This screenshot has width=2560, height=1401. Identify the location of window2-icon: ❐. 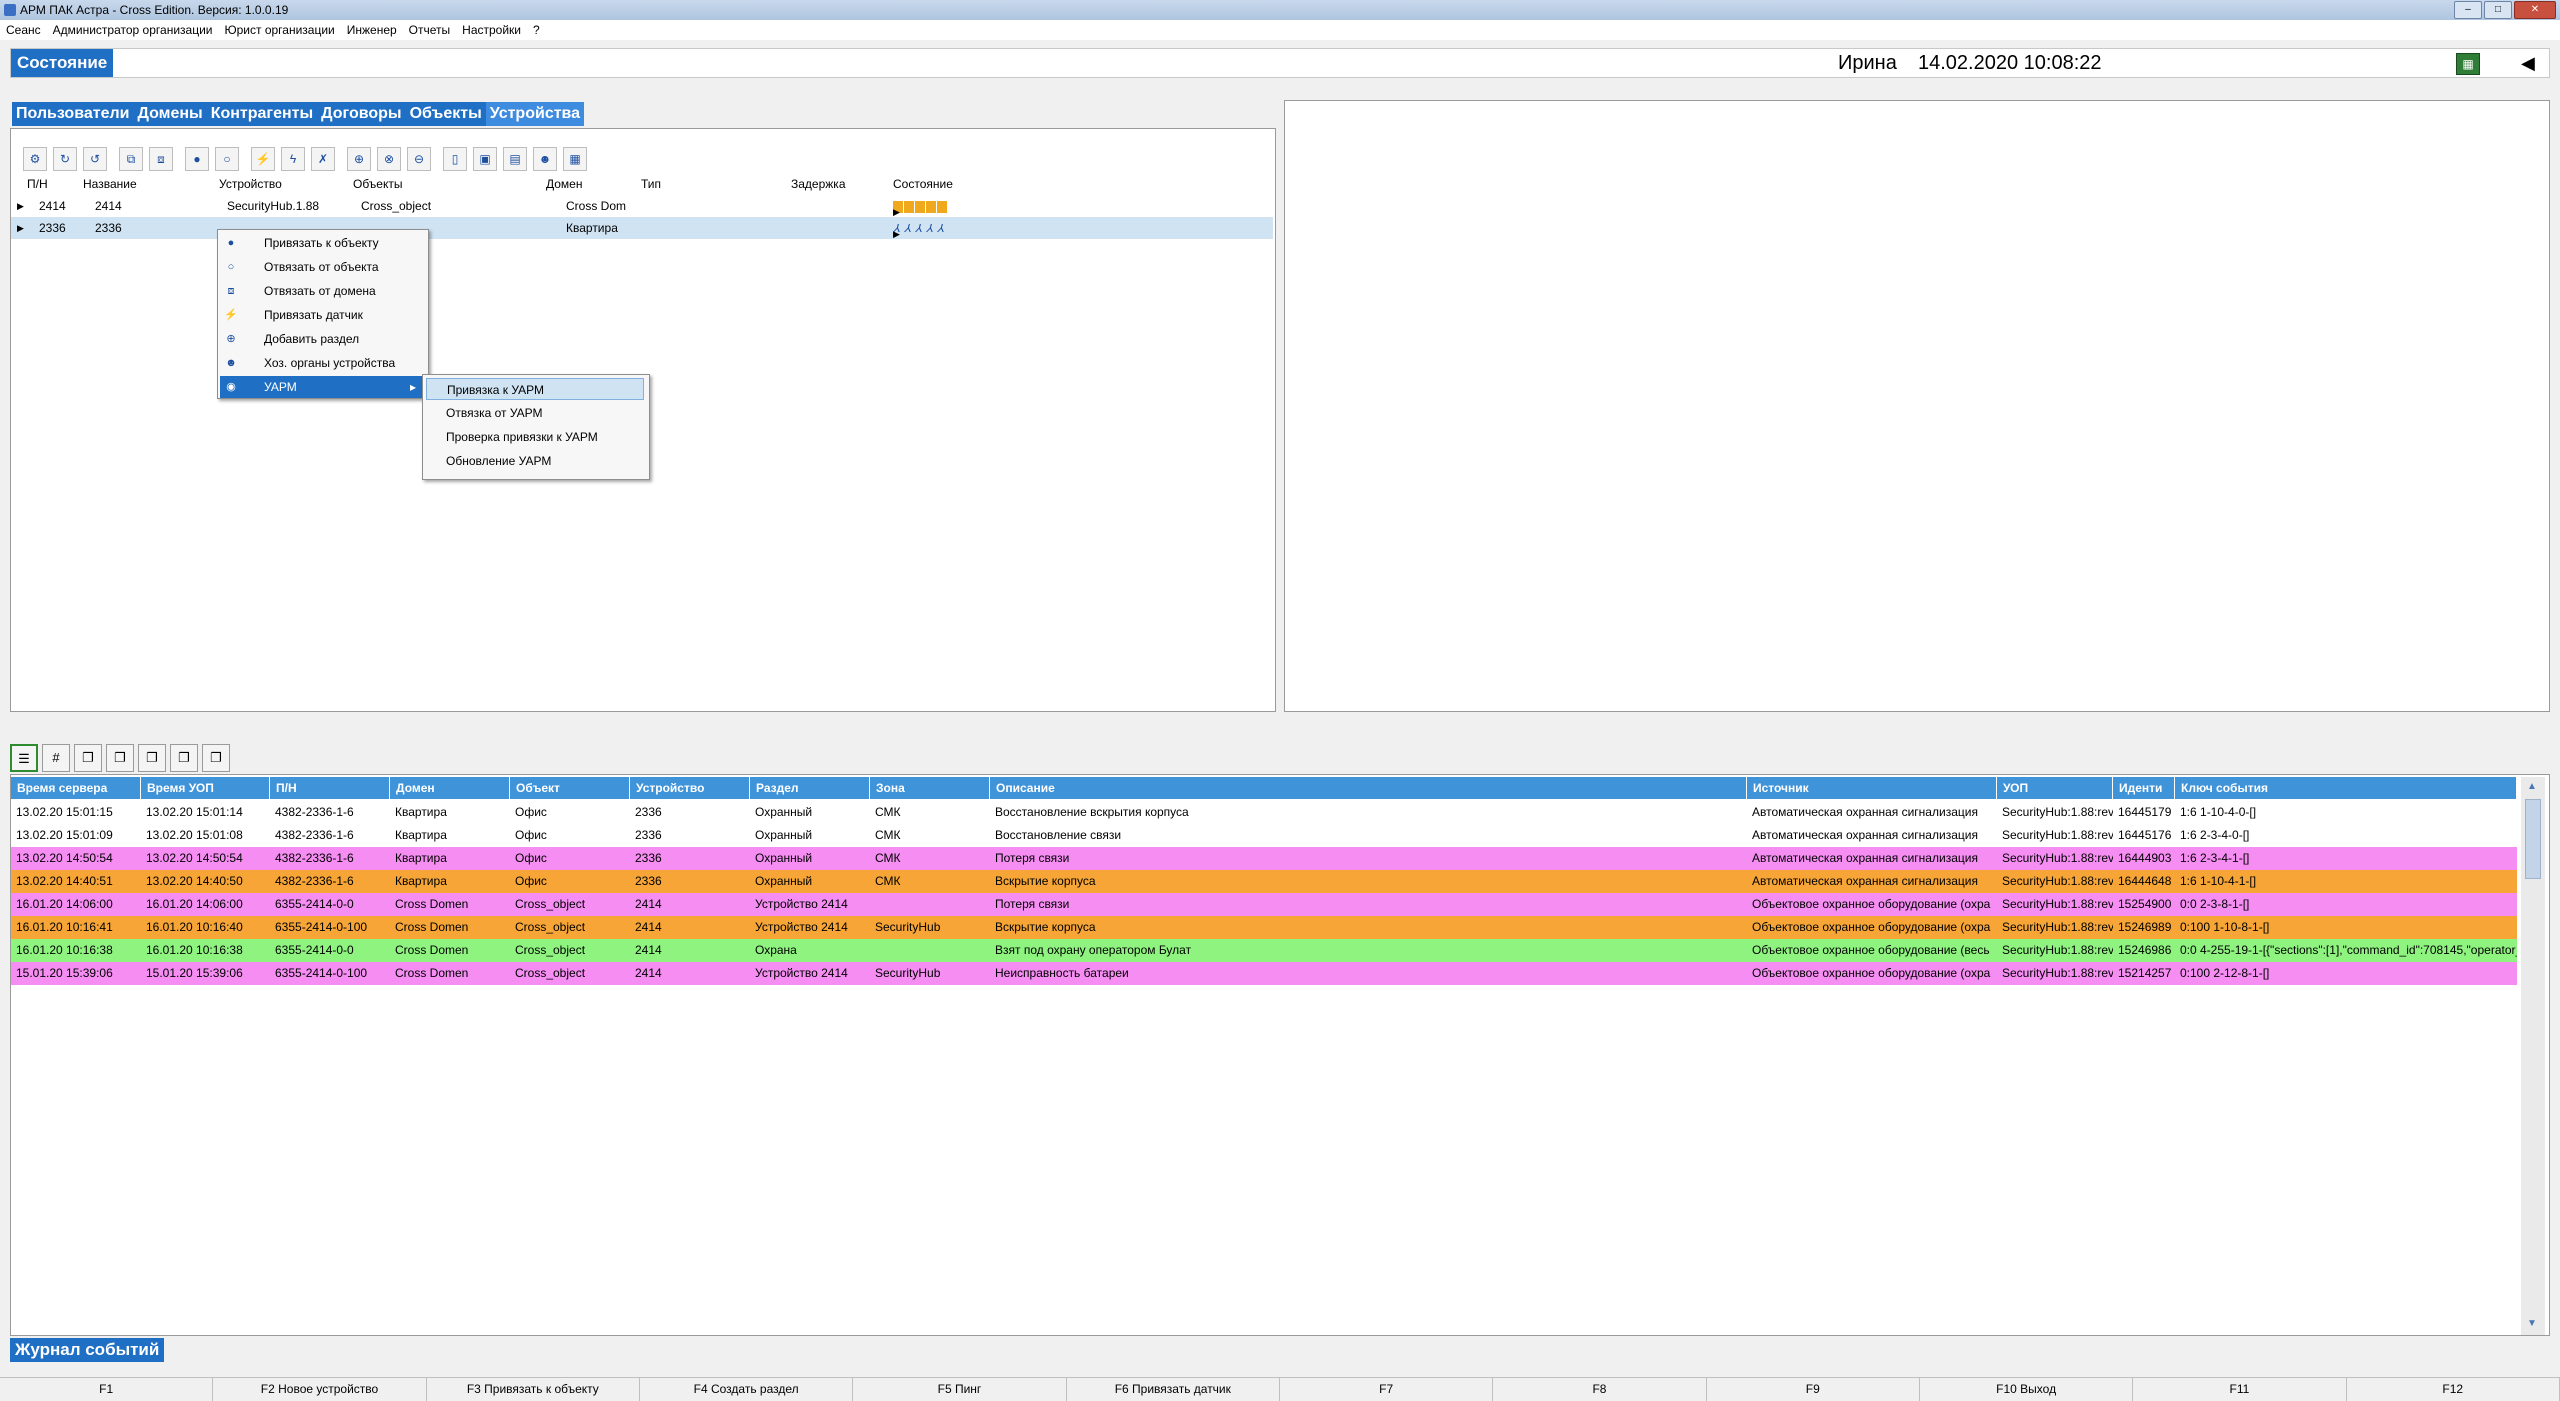
(120, 758).